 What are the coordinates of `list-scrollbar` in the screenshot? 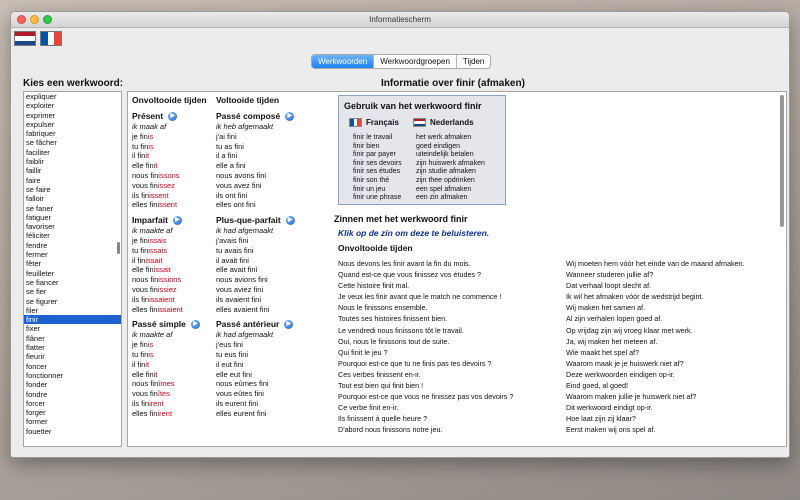 It's located at (118, 248).